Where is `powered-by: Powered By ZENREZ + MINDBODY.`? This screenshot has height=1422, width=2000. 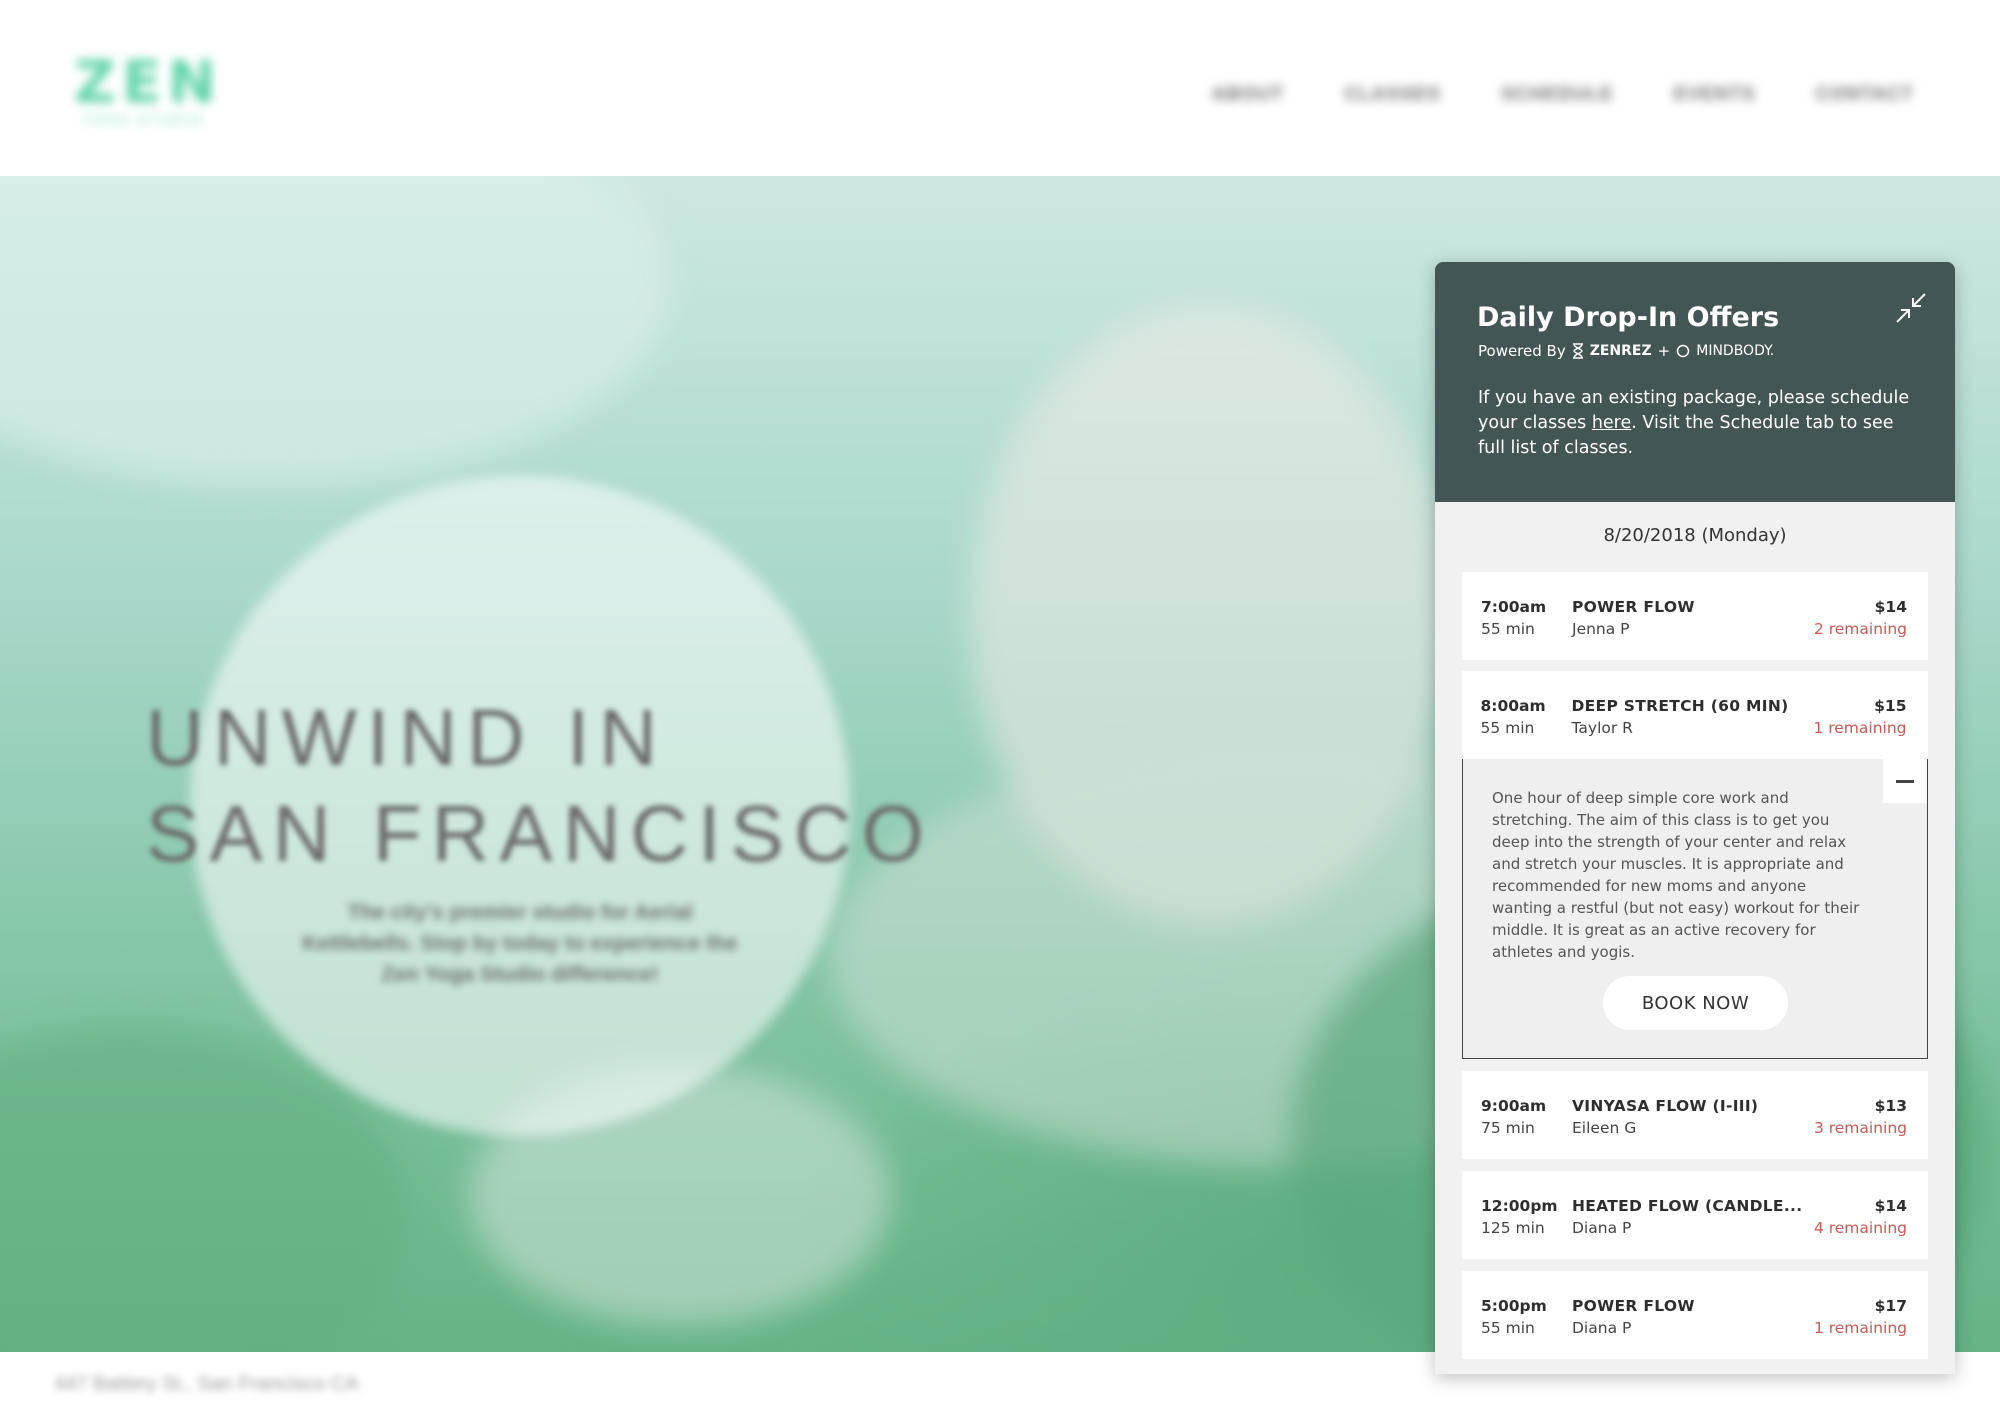
powered-by: Powered By ZENREZ + MINDBODY. is located at coordinates (1626, 351).